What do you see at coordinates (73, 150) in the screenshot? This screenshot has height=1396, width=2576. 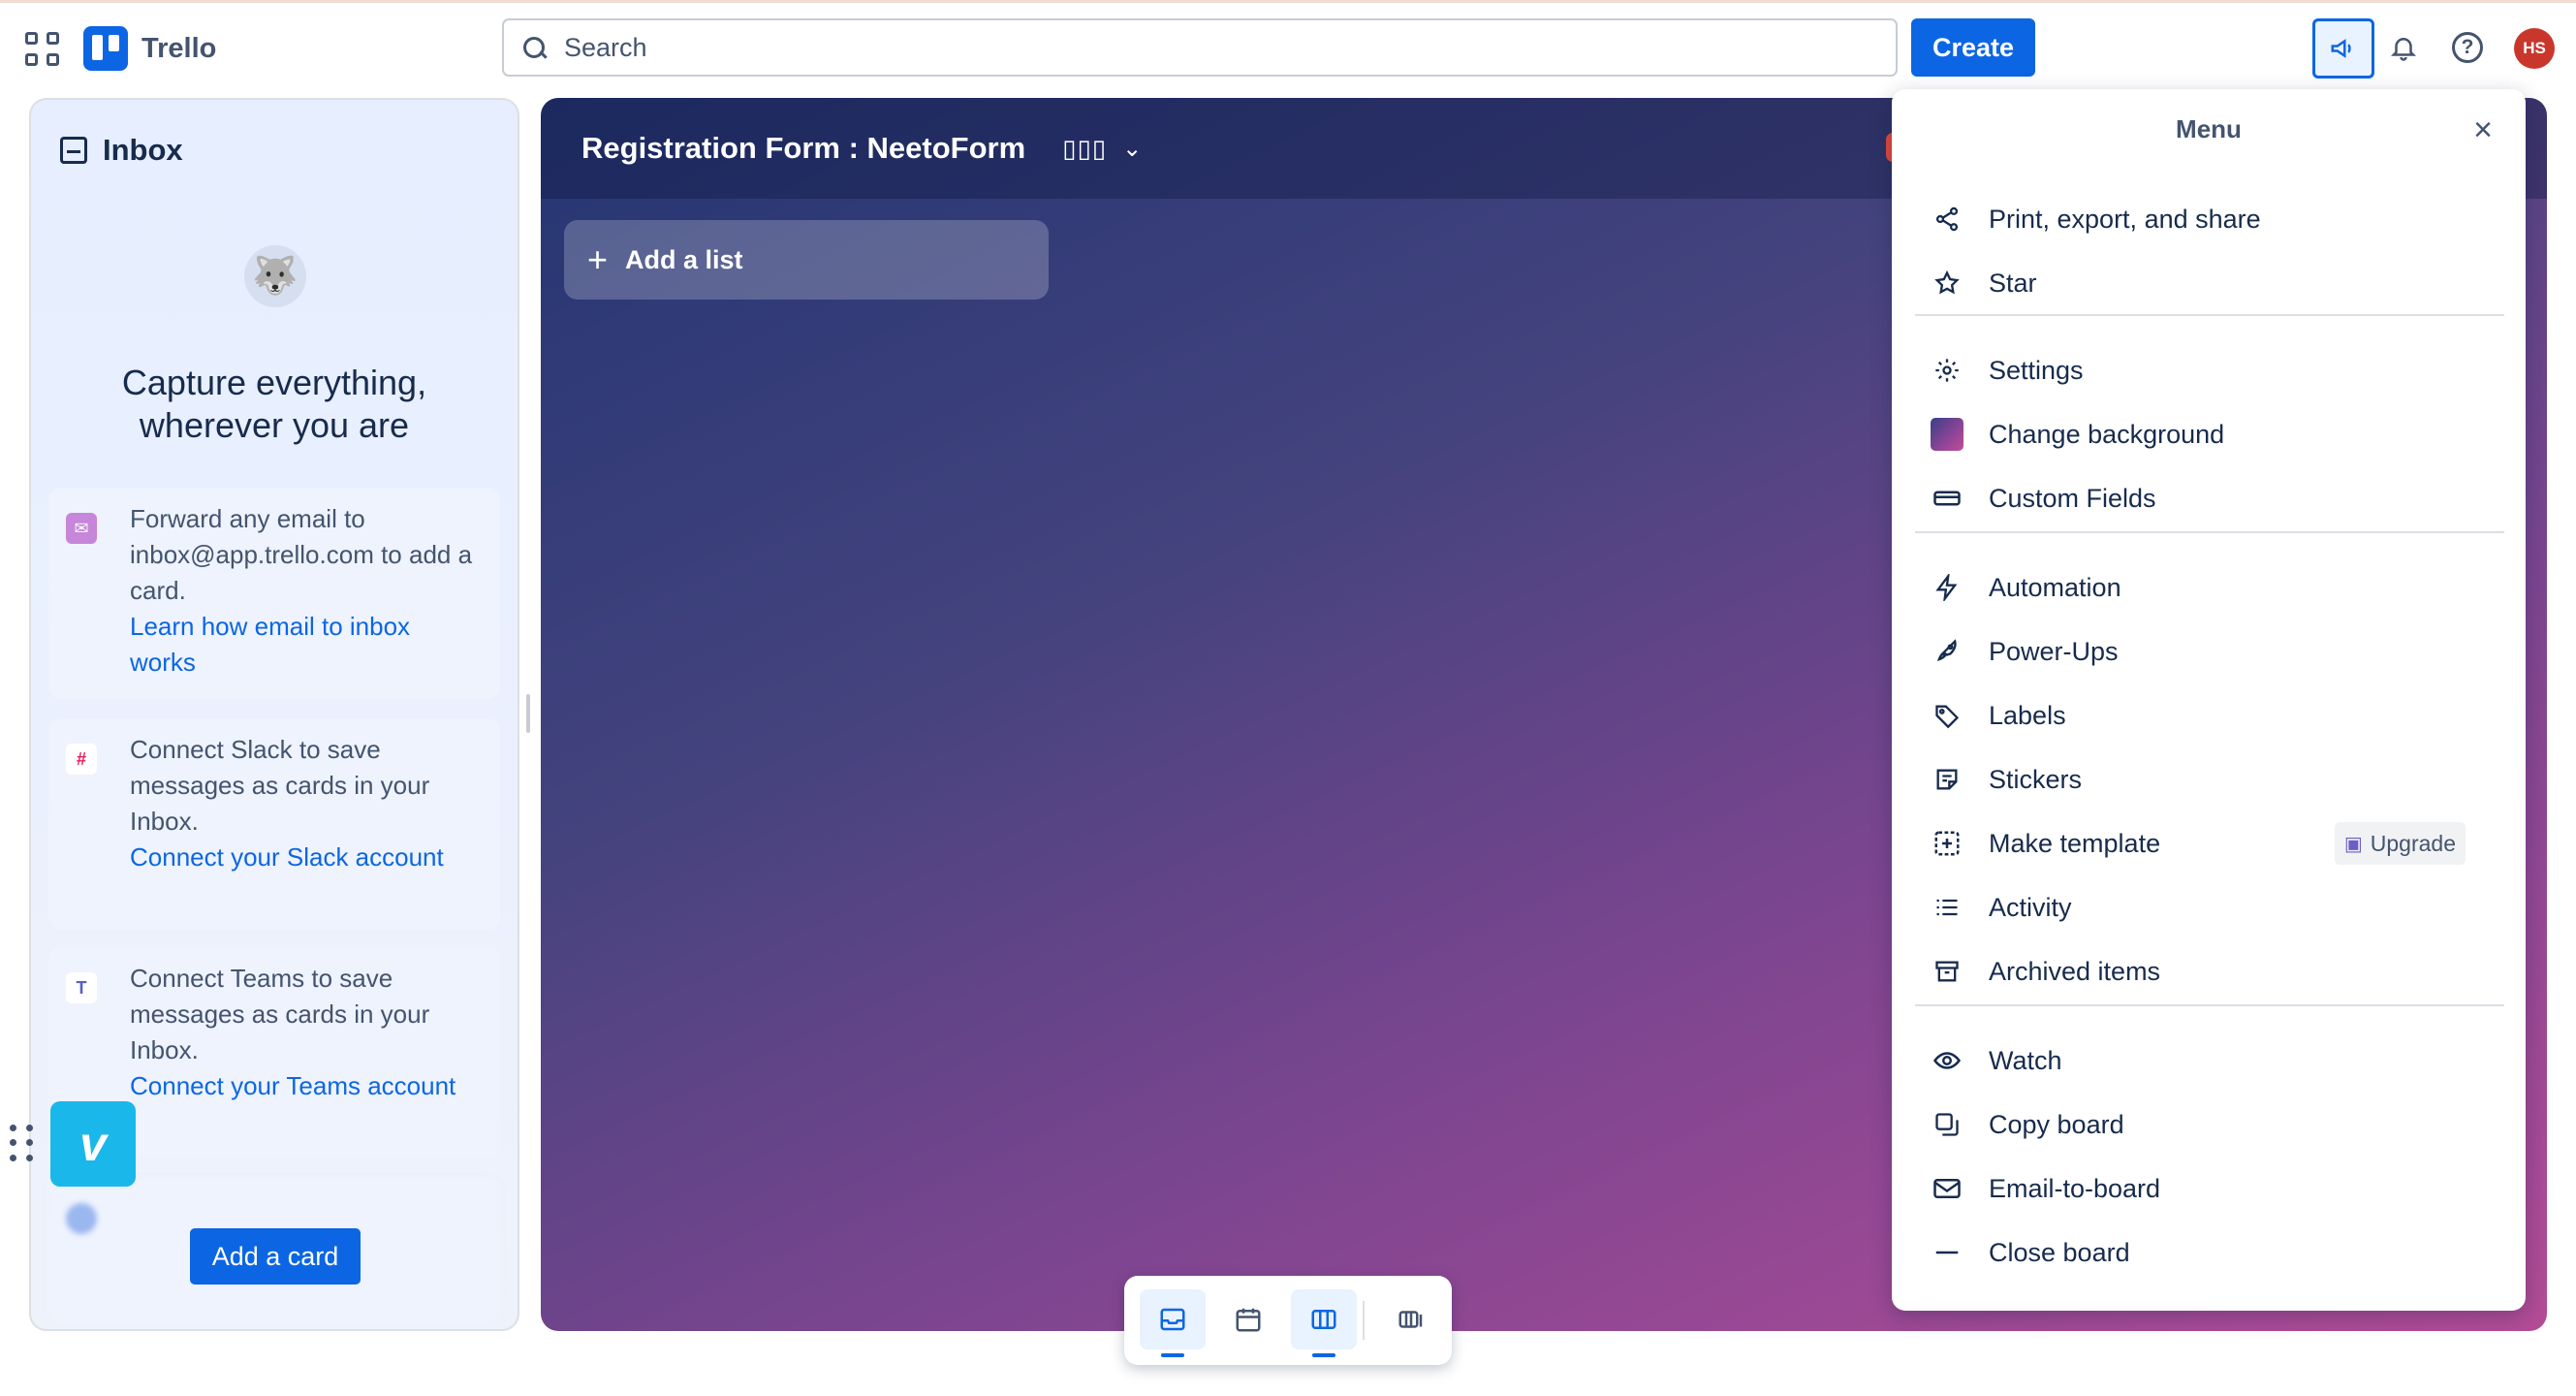 I see `inbox-icon` at bounding box center [73, 150].